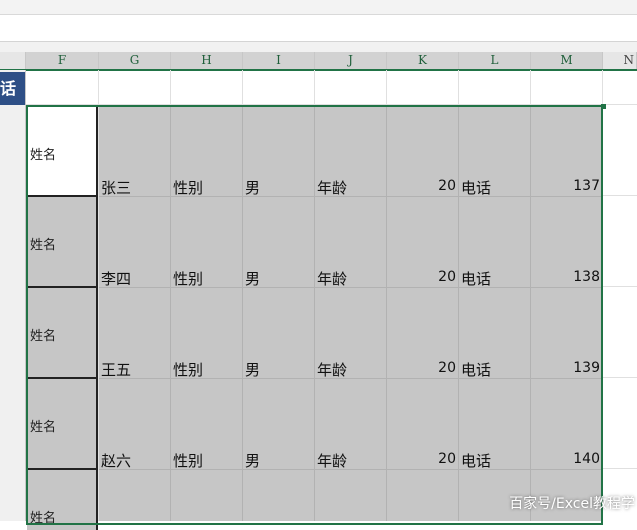  I want to click on phone-cell: 138, so click(565, 277).